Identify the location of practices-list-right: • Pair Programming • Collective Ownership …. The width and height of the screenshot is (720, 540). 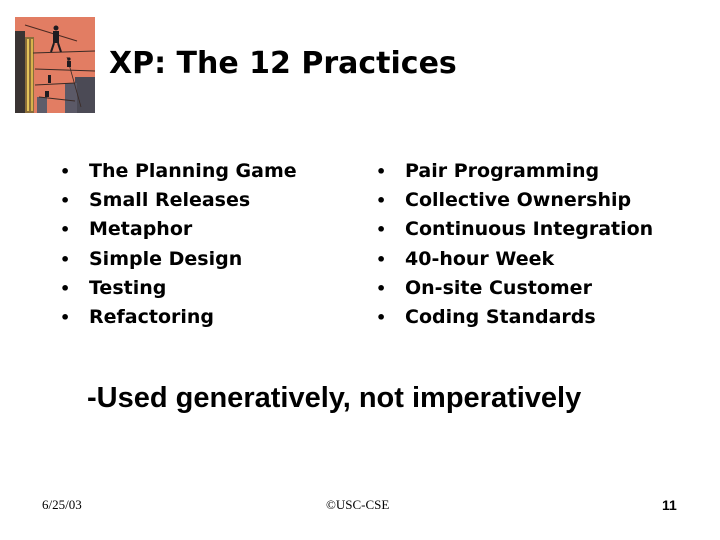
(514, 244).